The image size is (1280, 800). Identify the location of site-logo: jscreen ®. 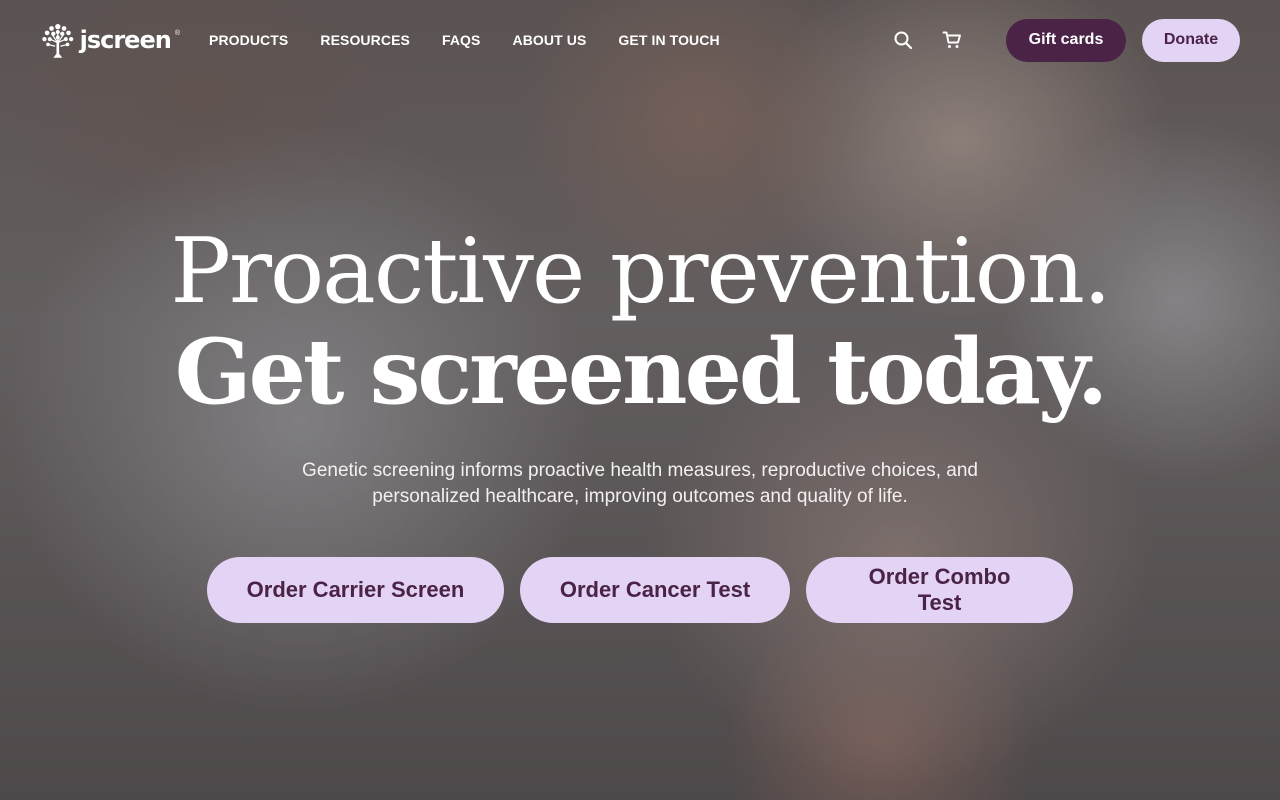
(110, 40).